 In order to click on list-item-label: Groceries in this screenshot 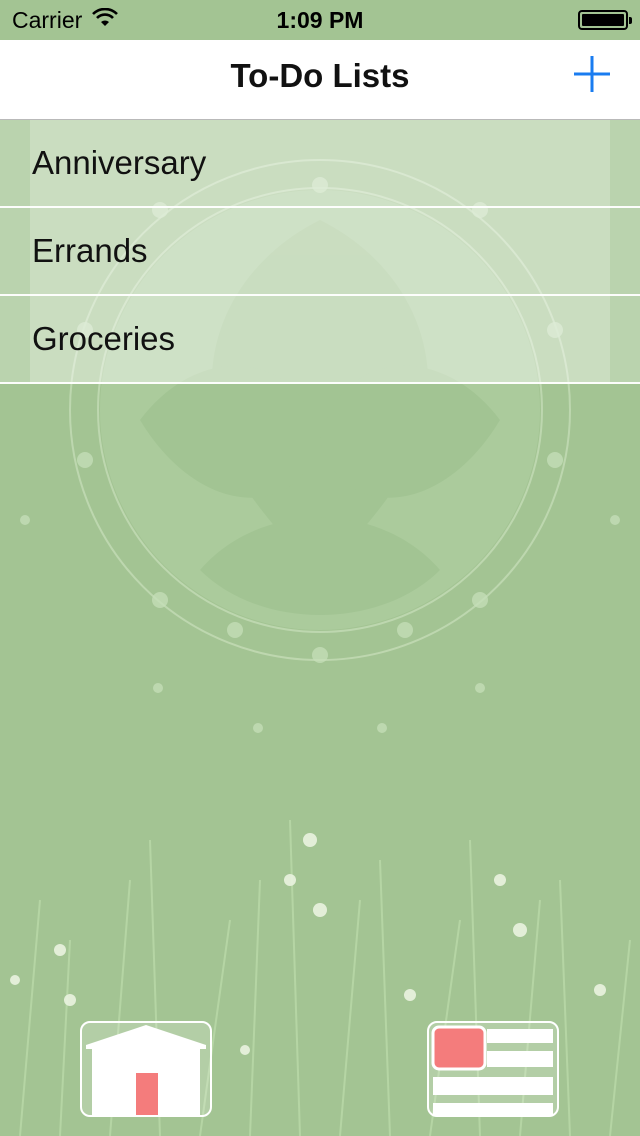, I will do `click(104, 338)`.